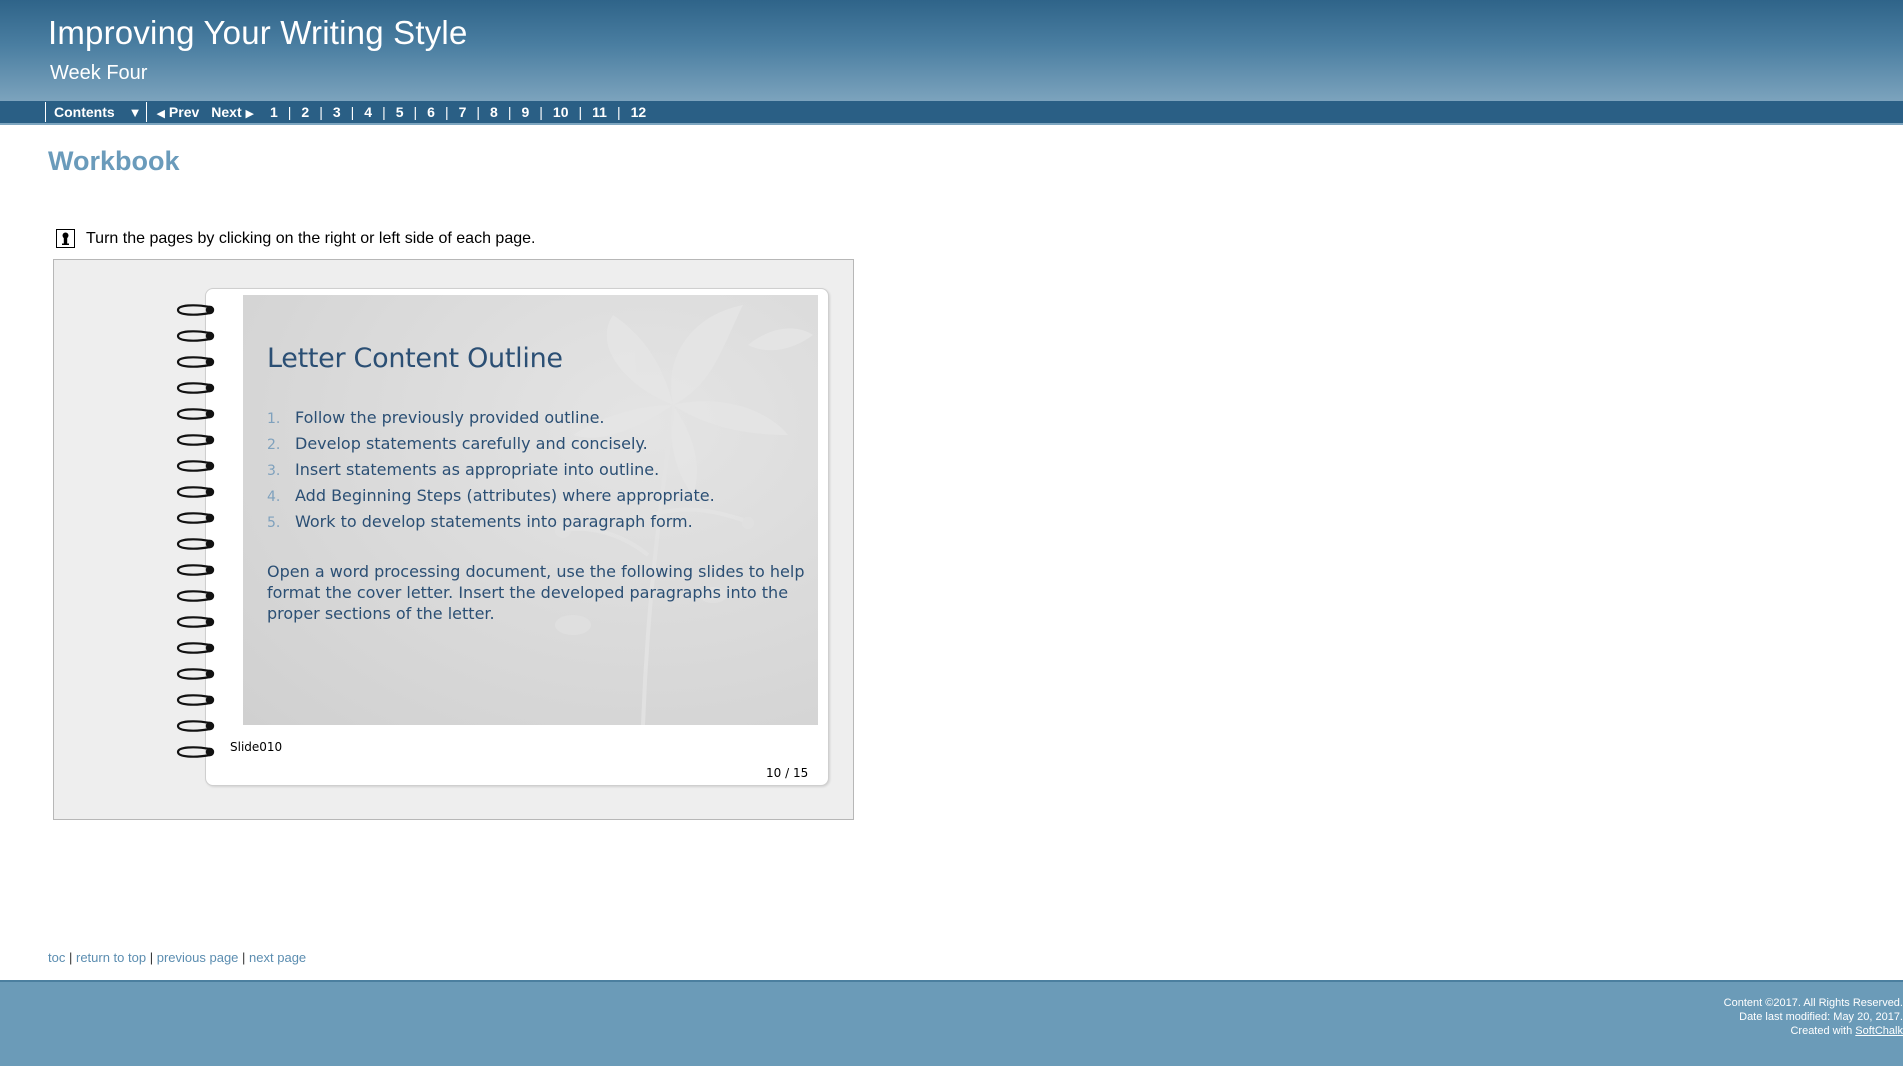 The image size is (1903, 1066). What do you see at coordinates (525, 112) in the screenshot?
I see `page-link-9: 9` at bounding box center [525, 112].